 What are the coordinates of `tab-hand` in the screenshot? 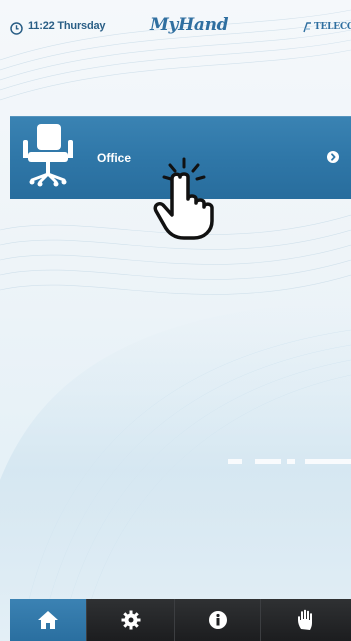 It's located at (305, 620).